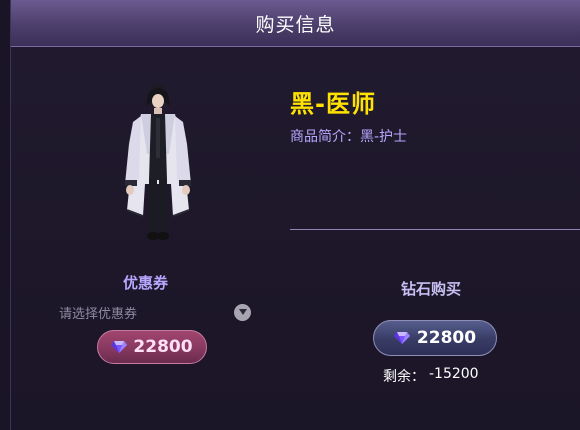 The width and height of the screenshot is (580, 430). Describe the element at coordinates (435, 229) in the screenshot. I see `divider` at that location.